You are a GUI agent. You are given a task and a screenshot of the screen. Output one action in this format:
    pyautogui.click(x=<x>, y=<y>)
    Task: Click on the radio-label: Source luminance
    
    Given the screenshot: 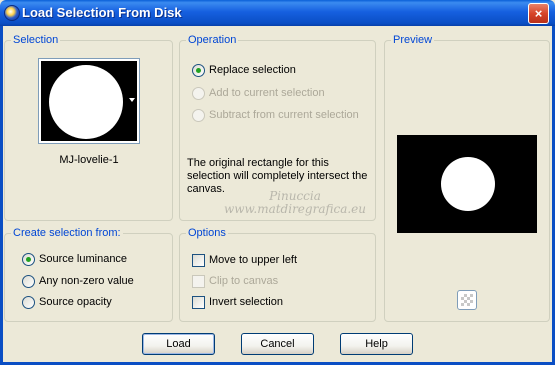 What is the action you would take?
    pyautogui.click(x=83, y=259)
    